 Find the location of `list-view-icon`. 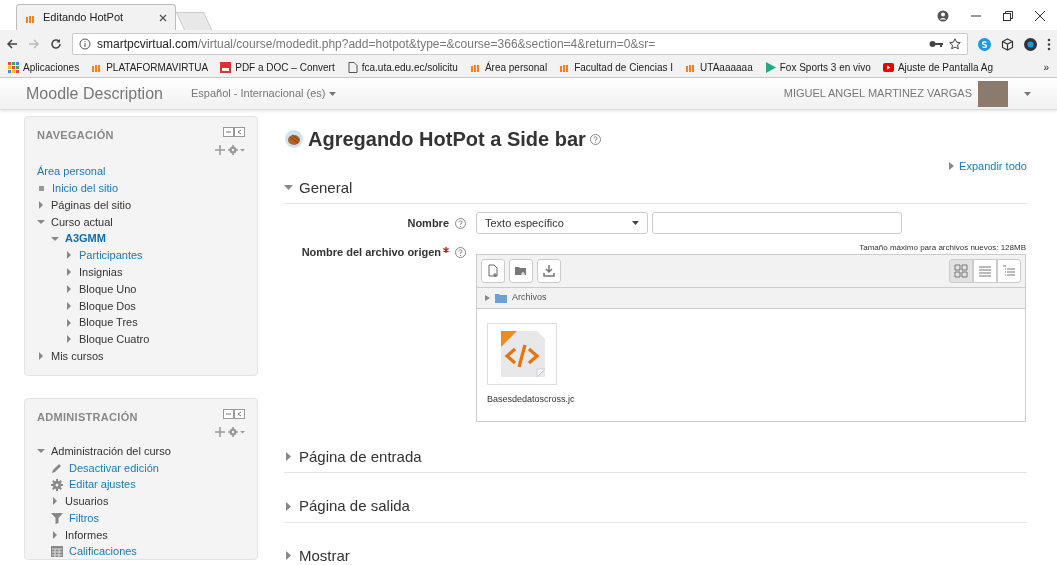

list-view-icon is located at coordinates (985, 271).